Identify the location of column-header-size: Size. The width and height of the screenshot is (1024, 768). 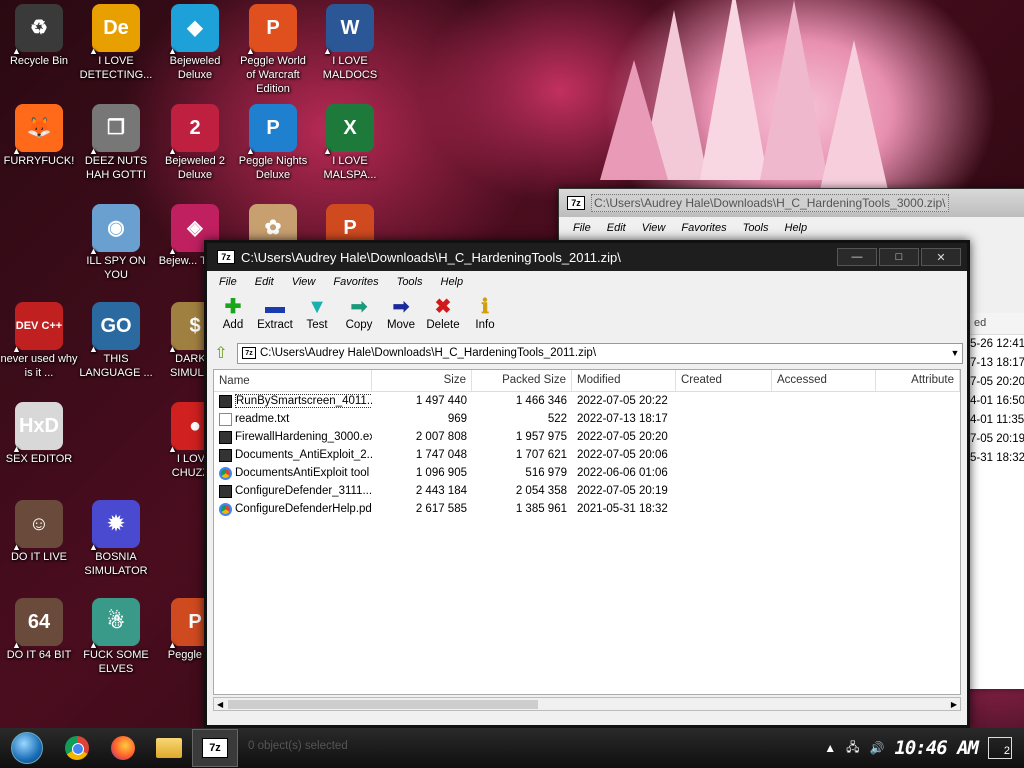
(422, 380).